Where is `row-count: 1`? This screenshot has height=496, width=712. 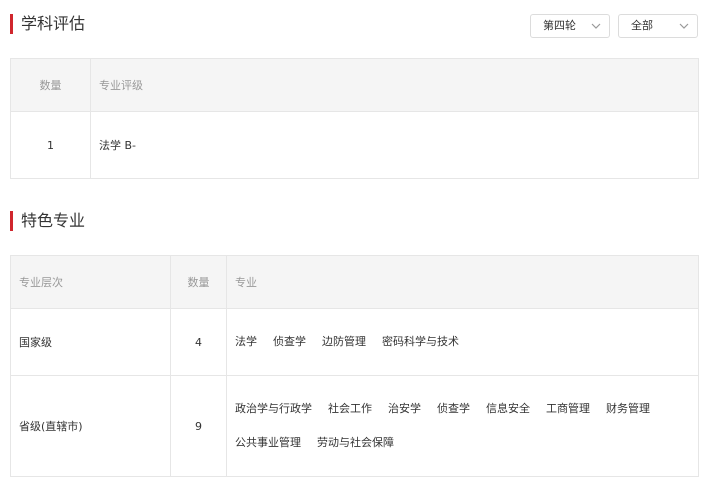
row-count: 1 is located at coordinates (50, 145).